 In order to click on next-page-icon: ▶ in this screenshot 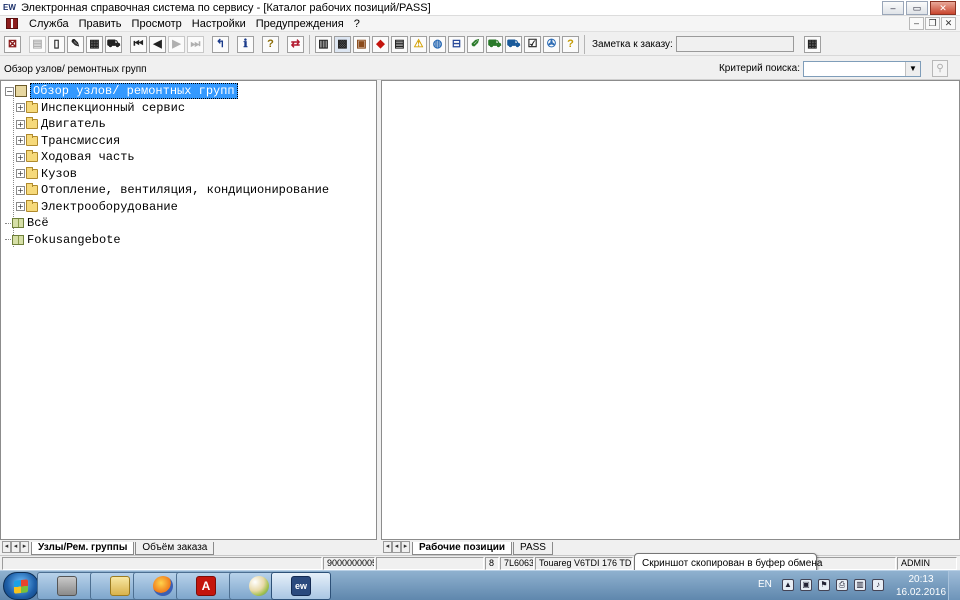, I will do `click(176, 44)`.